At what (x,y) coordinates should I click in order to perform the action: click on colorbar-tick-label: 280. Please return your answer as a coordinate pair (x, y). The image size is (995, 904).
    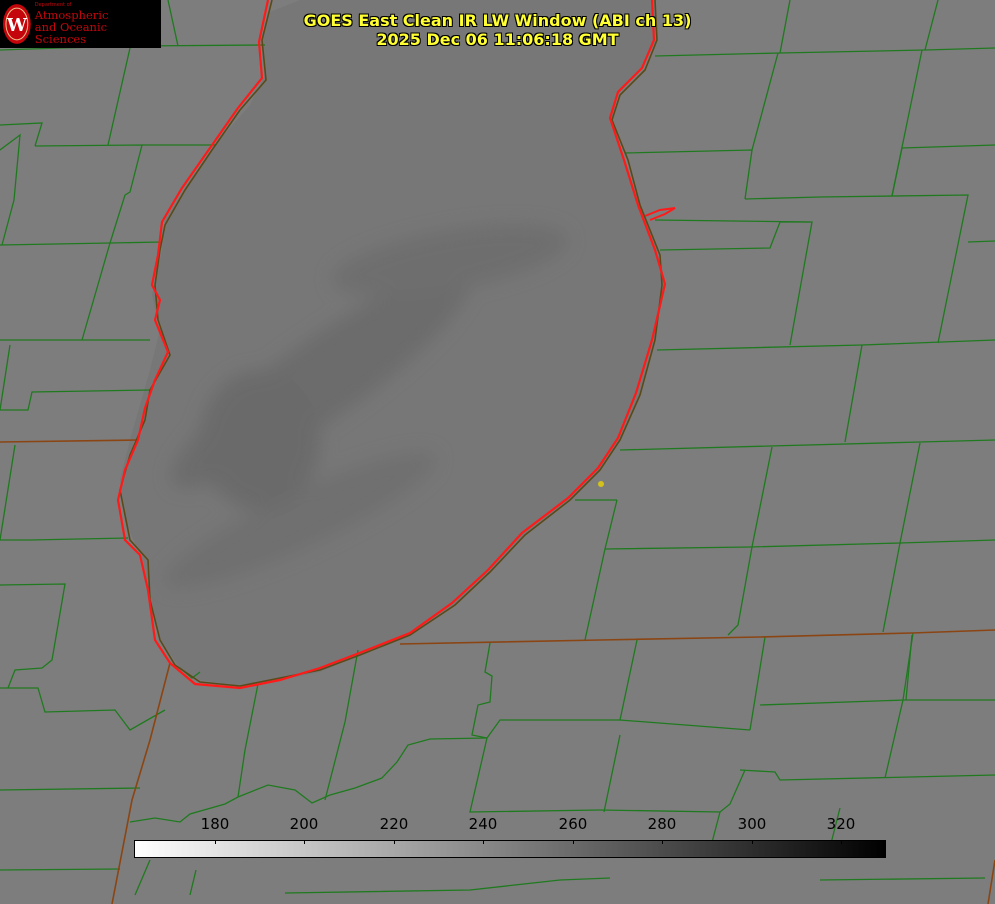
    Looking at the image, I should click on (662, 824).